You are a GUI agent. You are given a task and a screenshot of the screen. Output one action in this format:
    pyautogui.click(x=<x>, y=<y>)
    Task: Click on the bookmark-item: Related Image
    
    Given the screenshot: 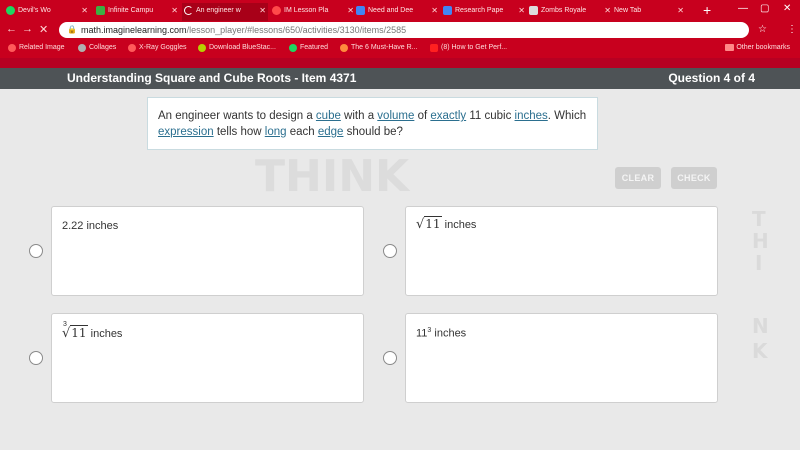 What is the action you would take?
    pyautogui.click(x=36, y=48)
    